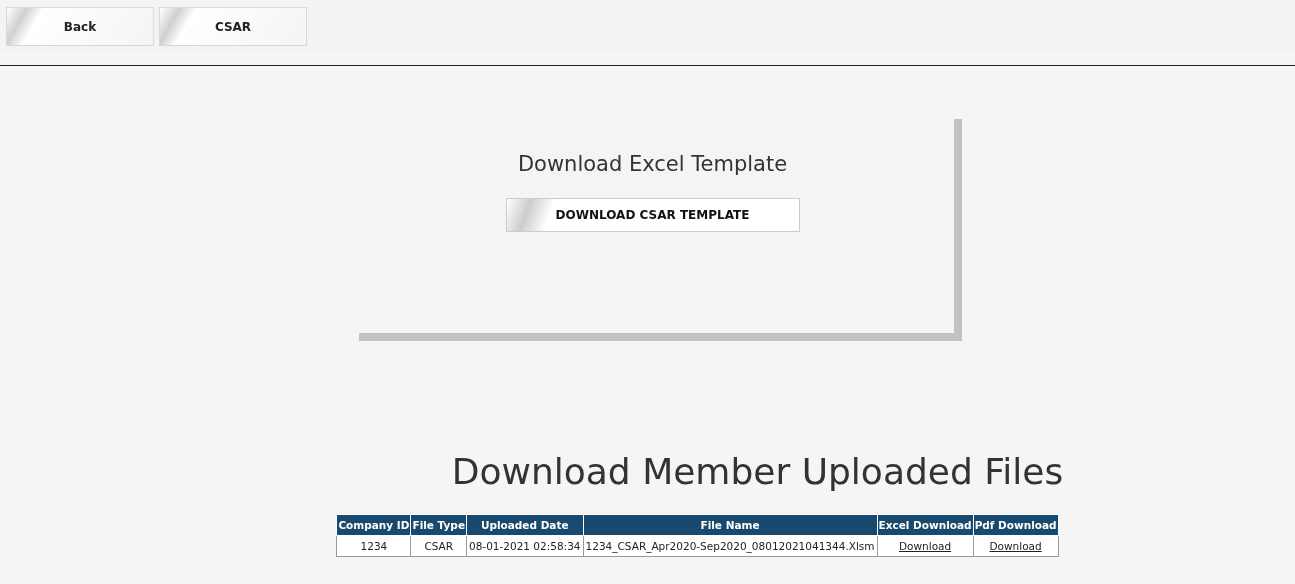 The height and width of the screenshot is (584, 1295). I want to click on section-heading: Download Member Uploaded Files, so click(757, 471).